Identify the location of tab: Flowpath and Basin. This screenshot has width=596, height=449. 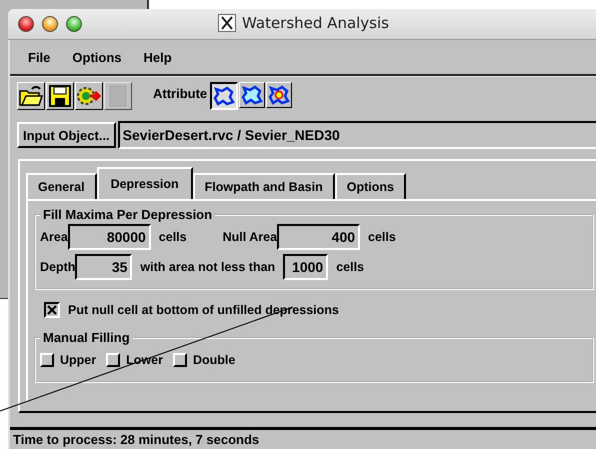
(263, 186).